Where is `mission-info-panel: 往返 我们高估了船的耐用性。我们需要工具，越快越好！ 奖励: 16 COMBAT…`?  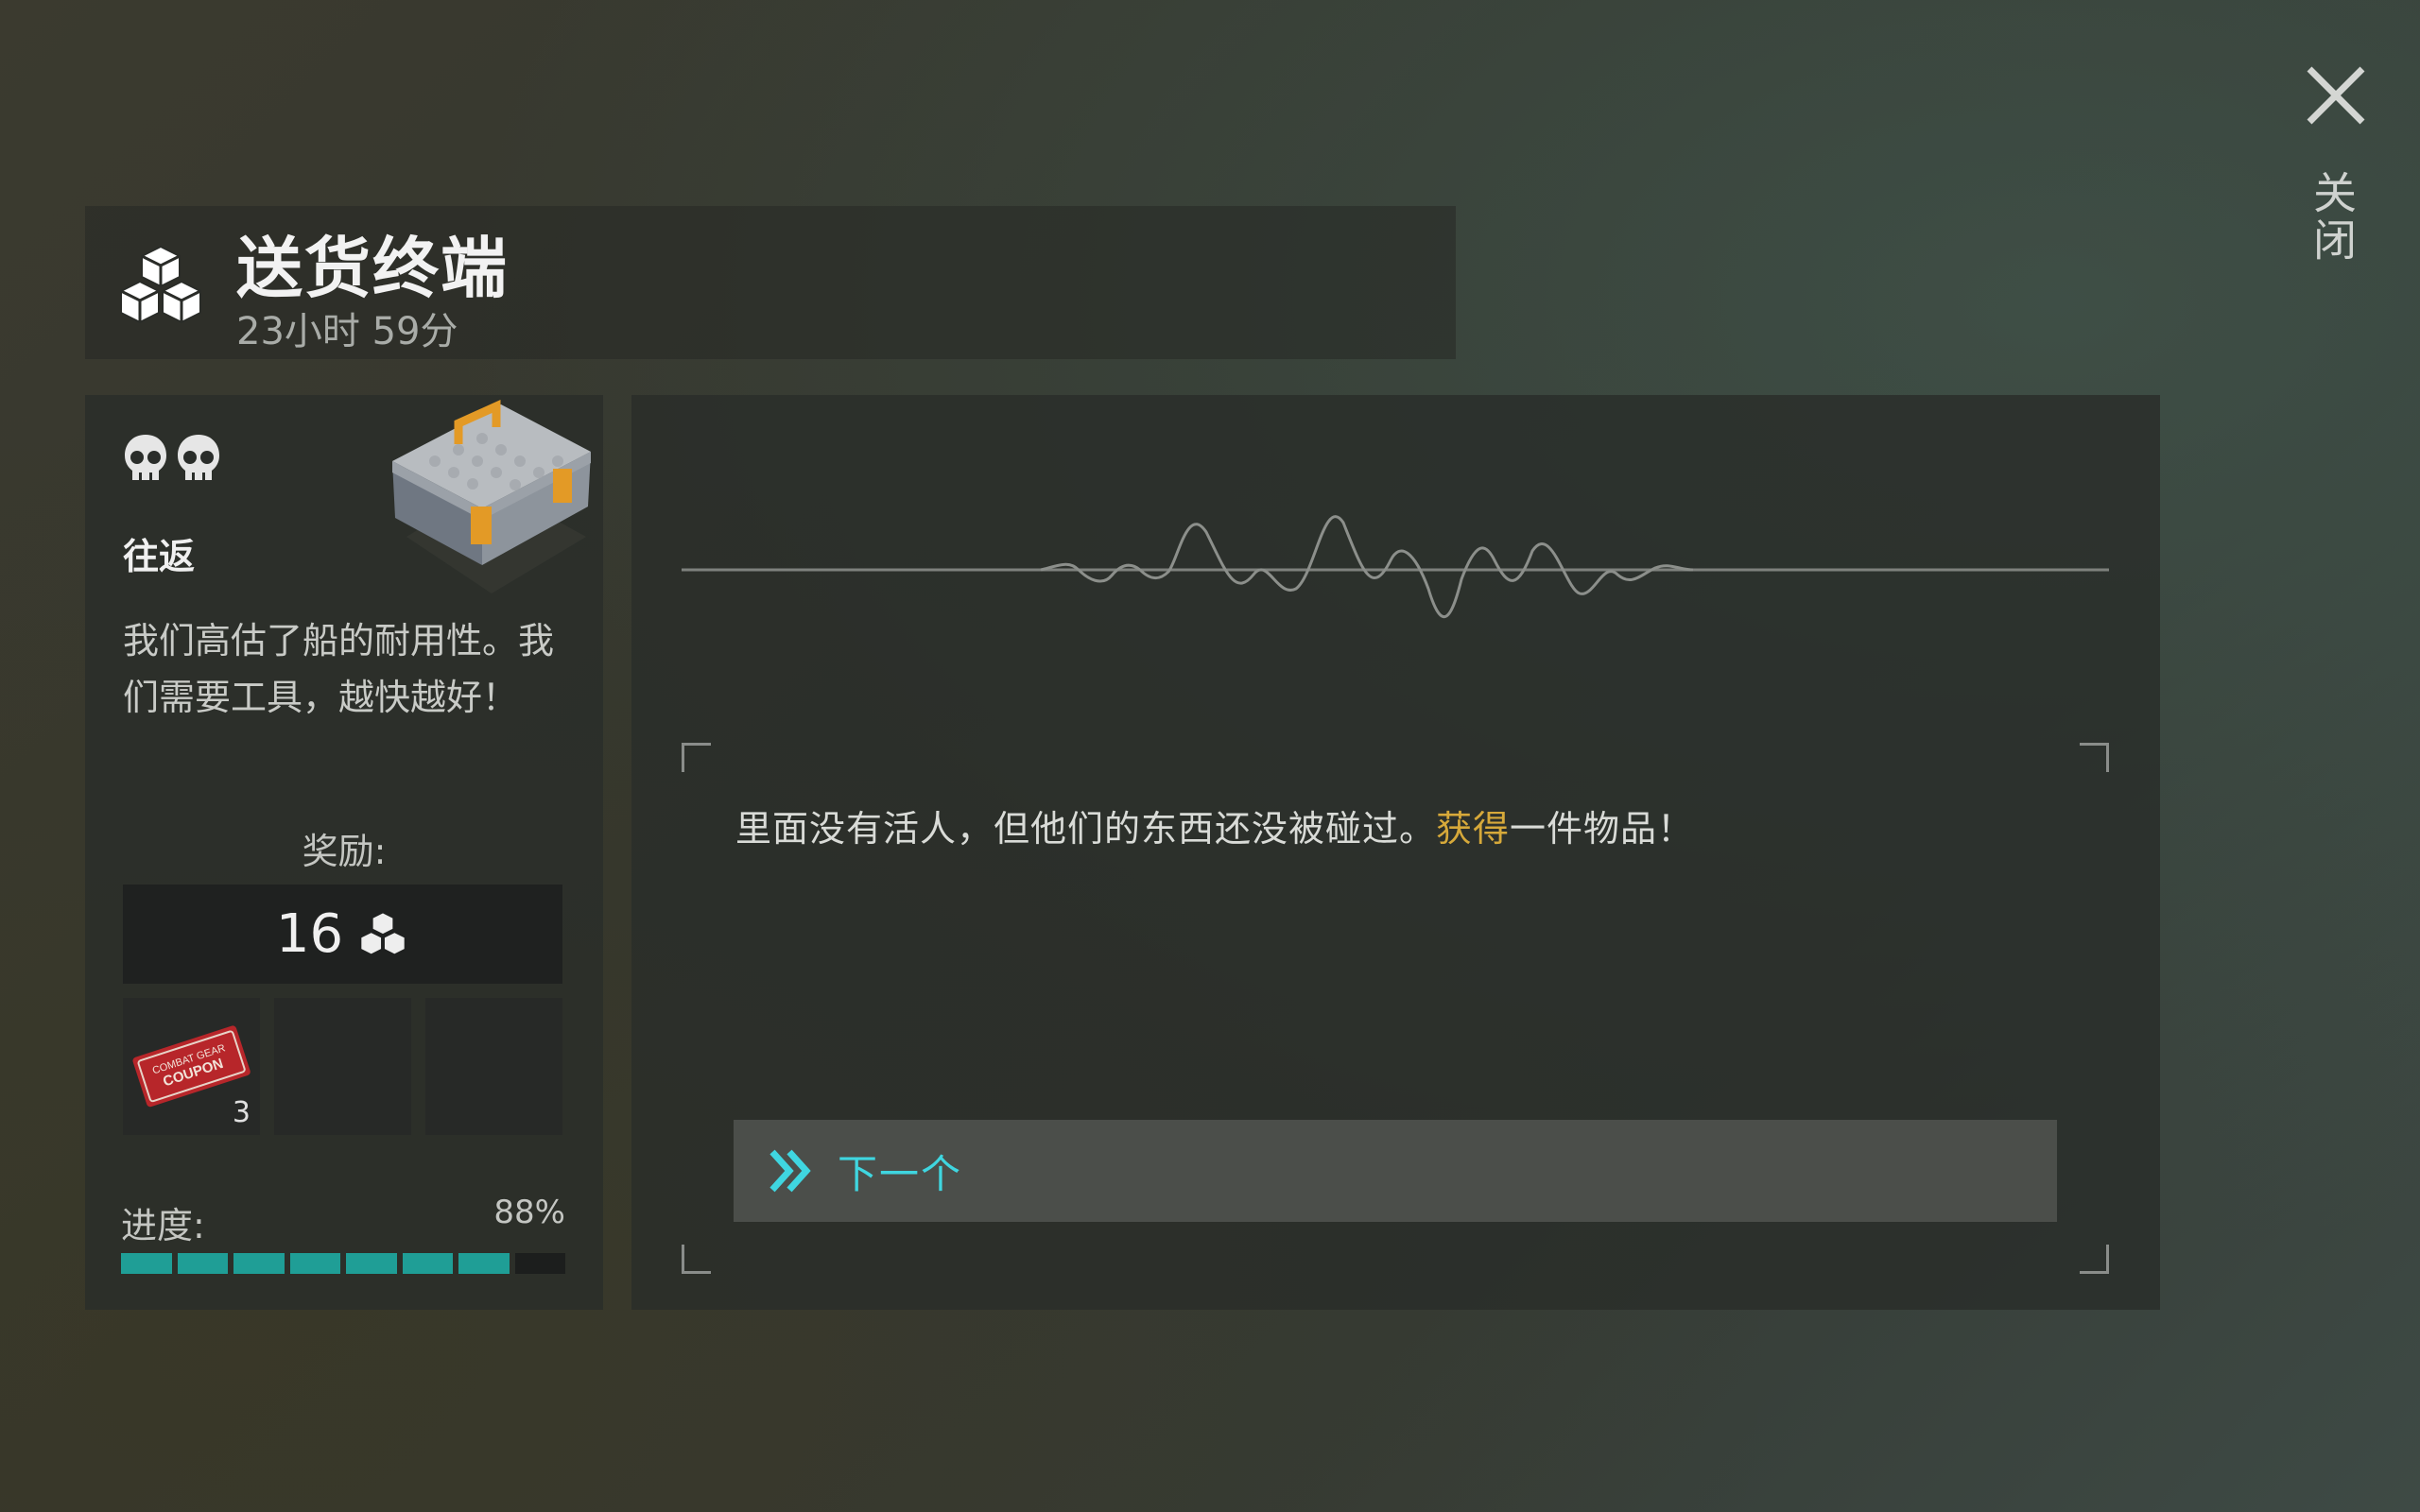
mission-info-panel: 往返 我们高估了船的耐用性。我们需要工具，越快越好！ 奖励: 16 COMBAT… is located at coordinates (344, 852).